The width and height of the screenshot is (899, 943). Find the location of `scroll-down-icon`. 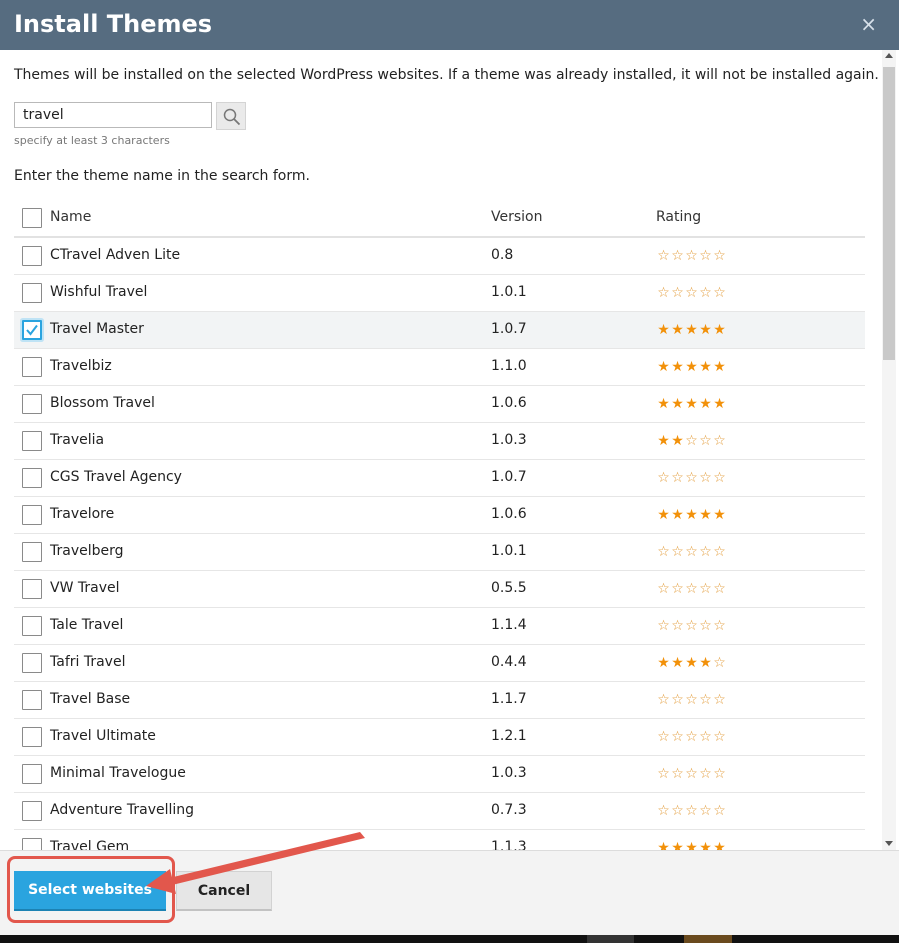

scroll-down-icon is located at coordinates (889, 843).